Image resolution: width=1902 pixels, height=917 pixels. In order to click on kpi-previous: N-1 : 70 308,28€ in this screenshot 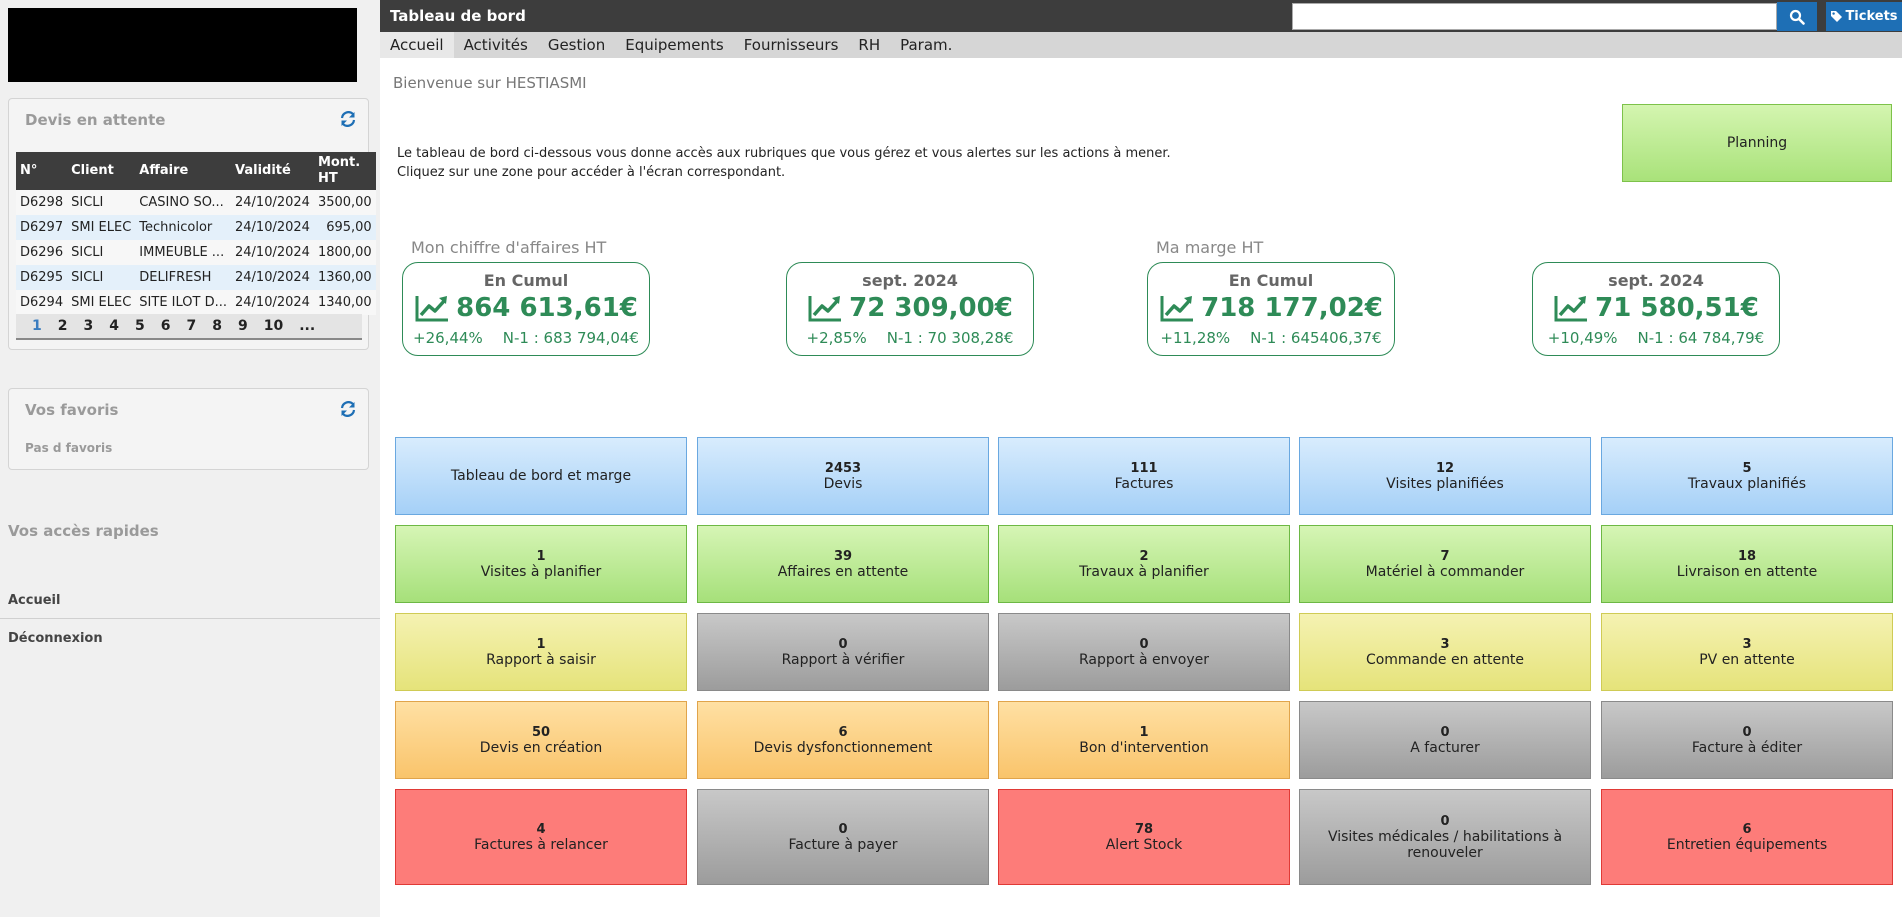, I will do `click(950, 338)`.